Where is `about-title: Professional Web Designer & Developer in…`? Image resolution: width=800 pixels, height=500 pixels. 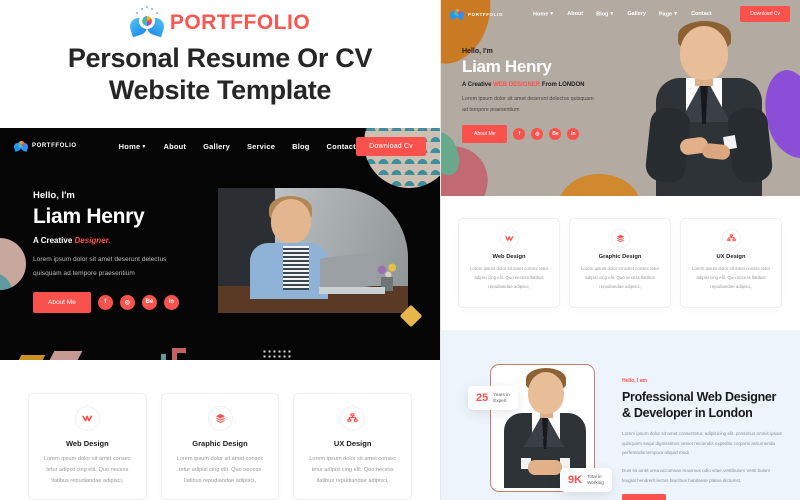
about-title: Professional Web Designer & Developer in… is located at coordinates (699, 405).